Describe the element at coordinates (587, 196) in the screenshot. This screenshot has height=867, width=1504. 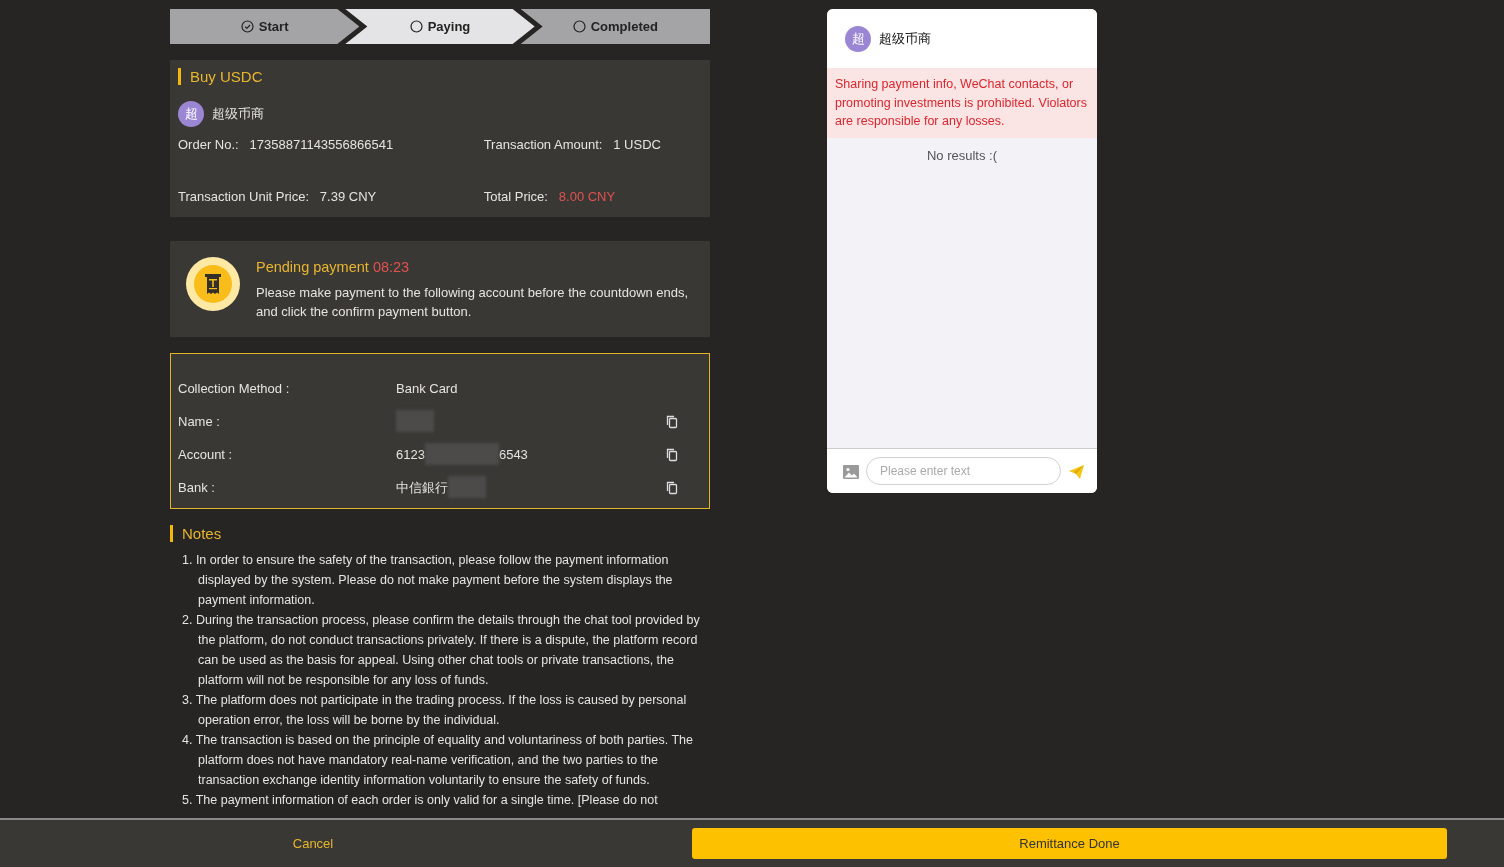
I see `field-value: 8.00 CNY` at that location.